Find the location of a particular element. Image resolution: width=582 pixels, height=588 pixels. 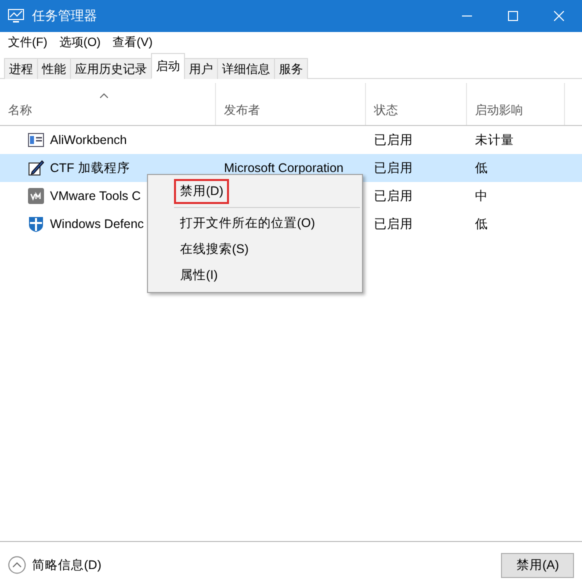

tab: 用户 is located at coordinates (201, 68).